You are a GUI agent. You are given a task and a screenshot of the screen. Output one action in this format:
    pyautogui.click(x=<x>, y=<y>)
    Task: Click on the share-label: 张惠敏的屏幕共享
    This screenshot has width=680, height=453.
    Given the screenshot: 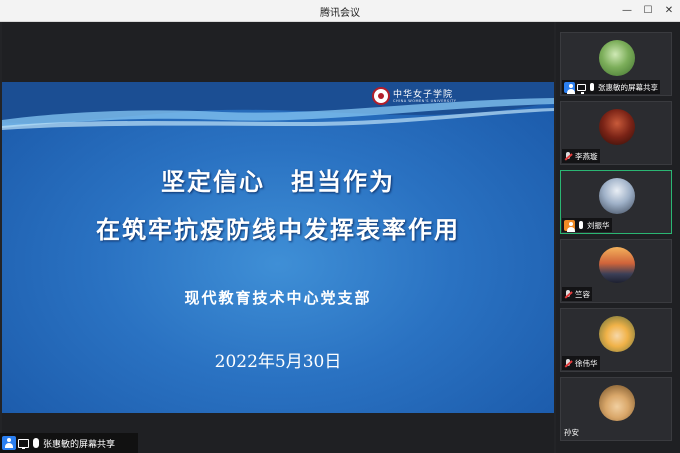 What is the action you would take?
    pyautogui.click(x=79, y=444)
    